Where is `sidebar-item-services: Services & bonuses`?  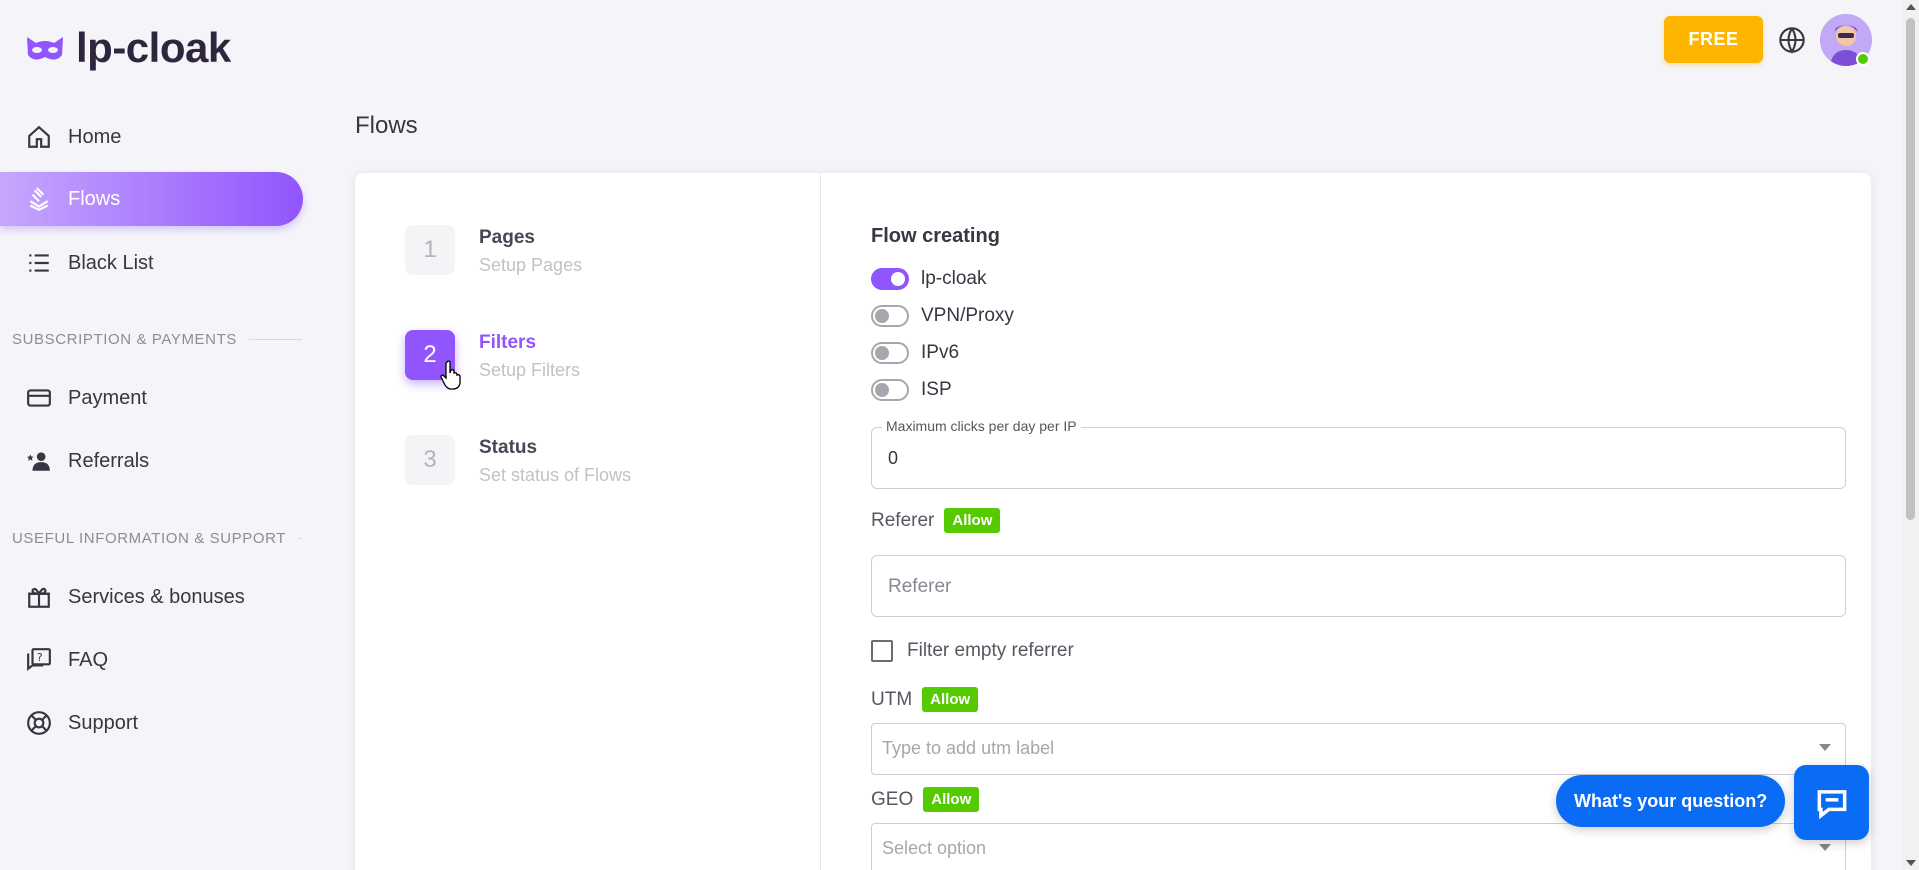 sidebar-item-services: Services & bonuses is located at coordinates (151, 597).